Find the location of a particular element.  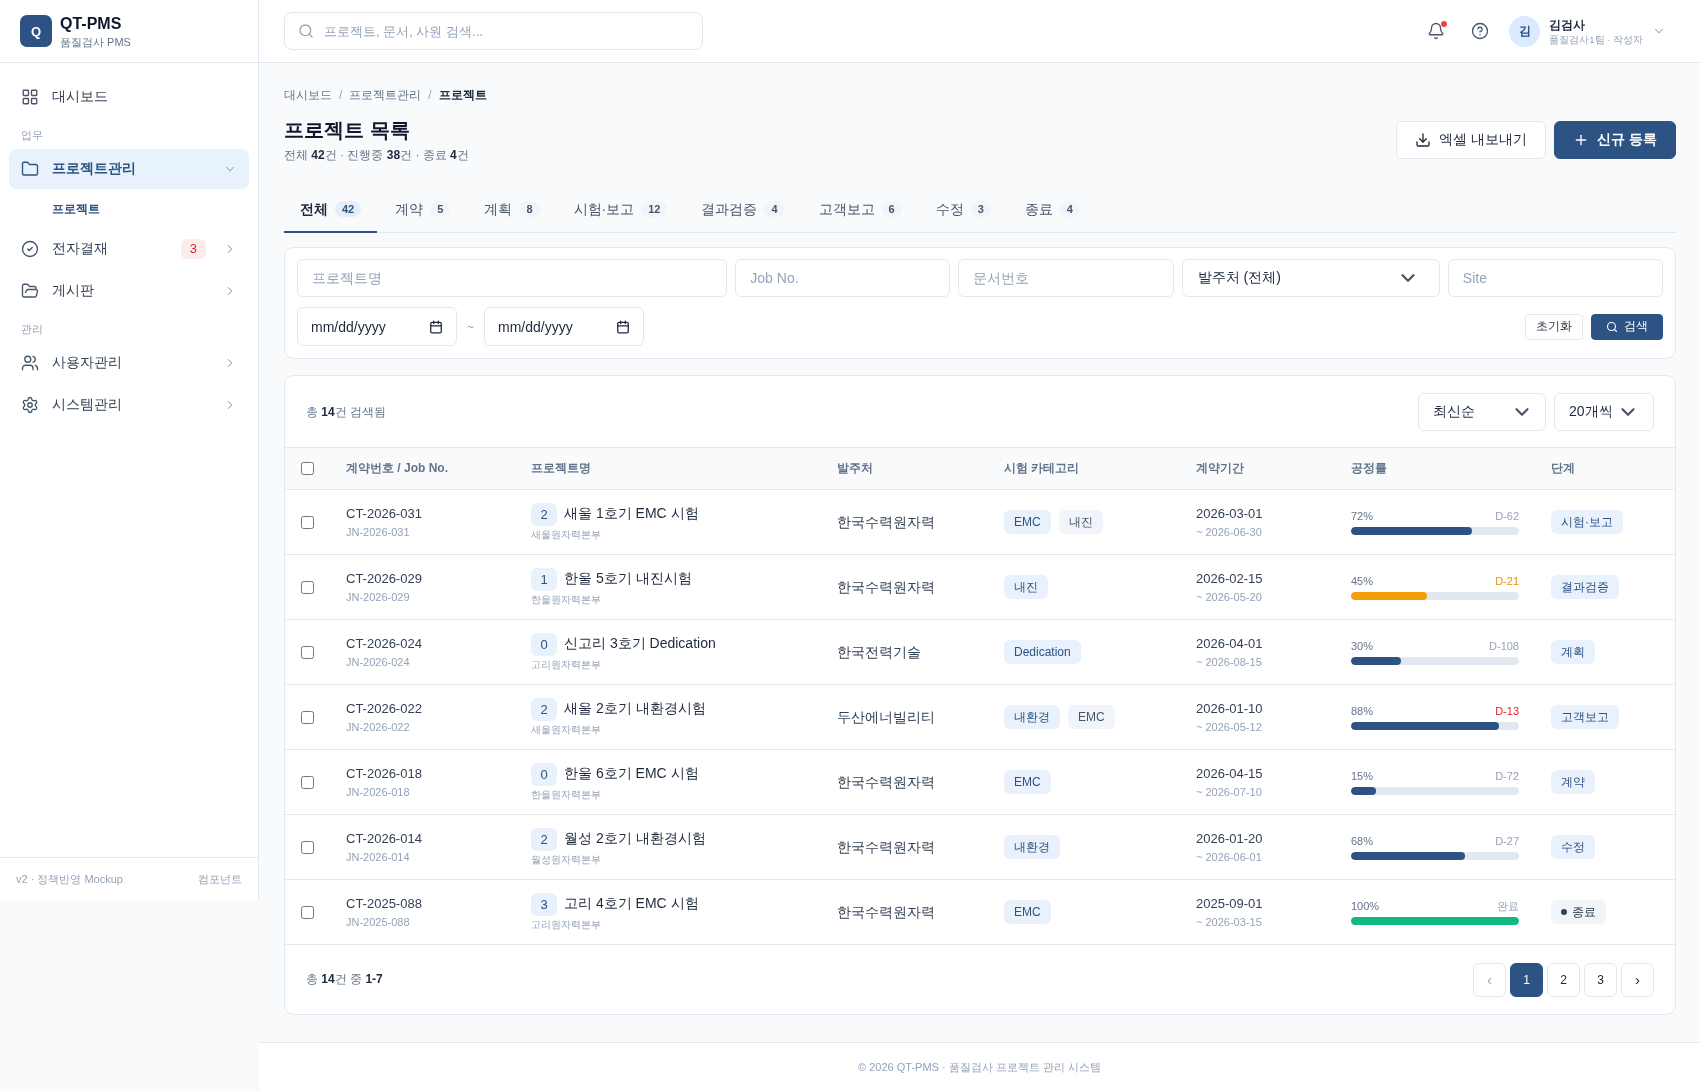

tab-count: 6 is located at coordinates (891, 209).